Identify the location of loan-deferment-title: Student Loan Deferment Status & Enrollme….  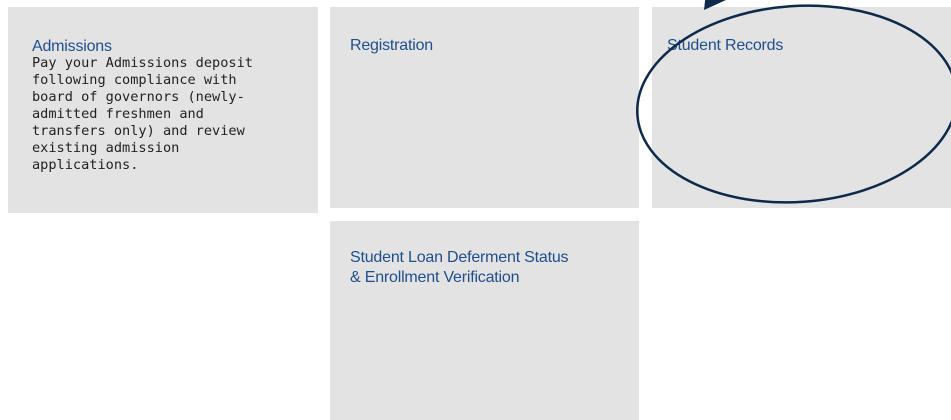
(495, 268).